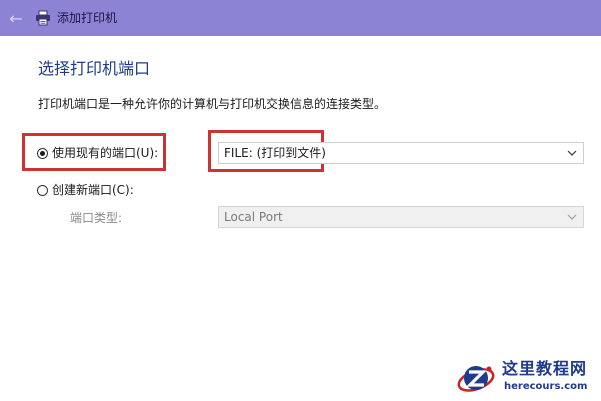  I want to click on watermark: 这里教程网 herecours.com, so click(524, 378).